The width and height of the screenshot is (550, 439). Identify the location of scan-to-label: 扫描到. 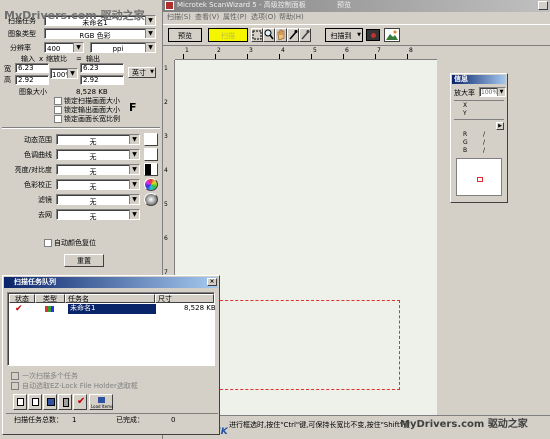
(341, 36).